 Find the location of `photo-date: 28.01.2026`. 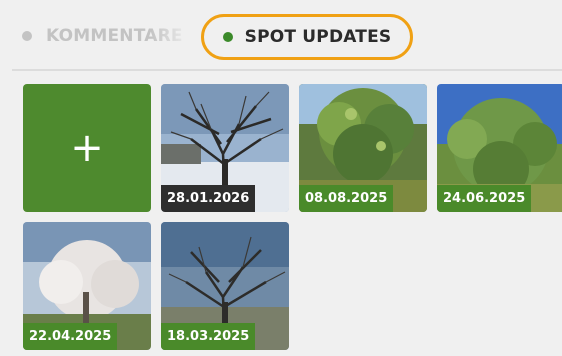

photo-date: 28.01.2026 is located at coordinates (208, 198).